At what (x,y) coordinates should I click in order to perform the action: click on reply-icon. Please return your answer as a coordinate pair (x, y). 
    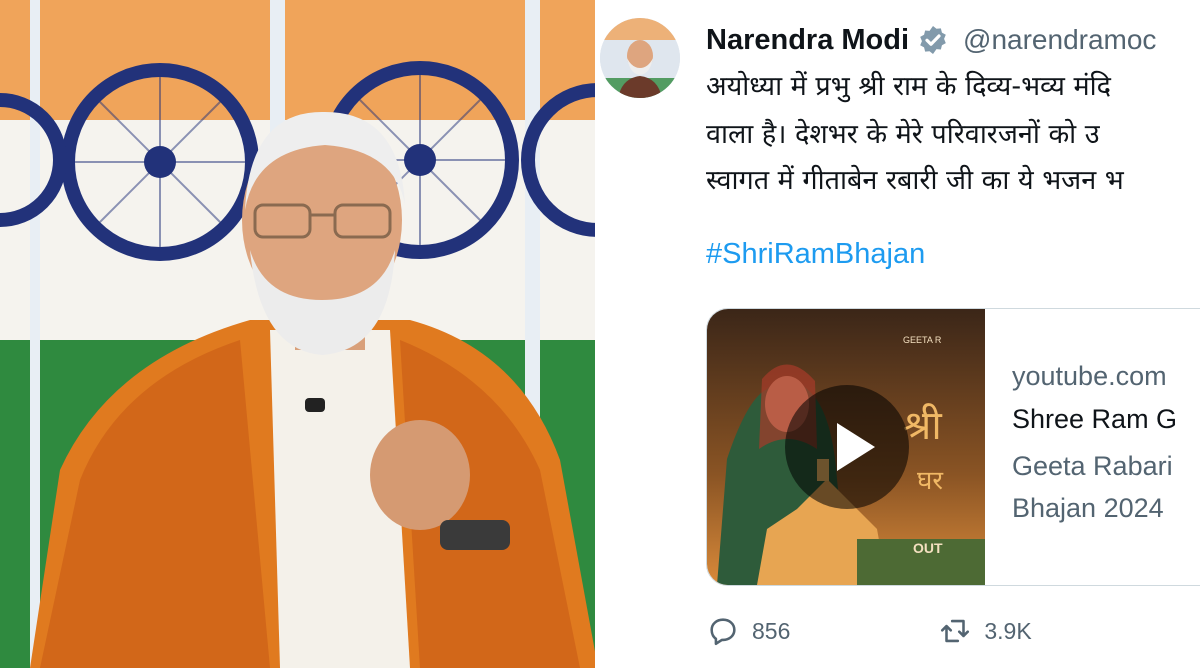
    Looking at the image, I should click on (723, 632).